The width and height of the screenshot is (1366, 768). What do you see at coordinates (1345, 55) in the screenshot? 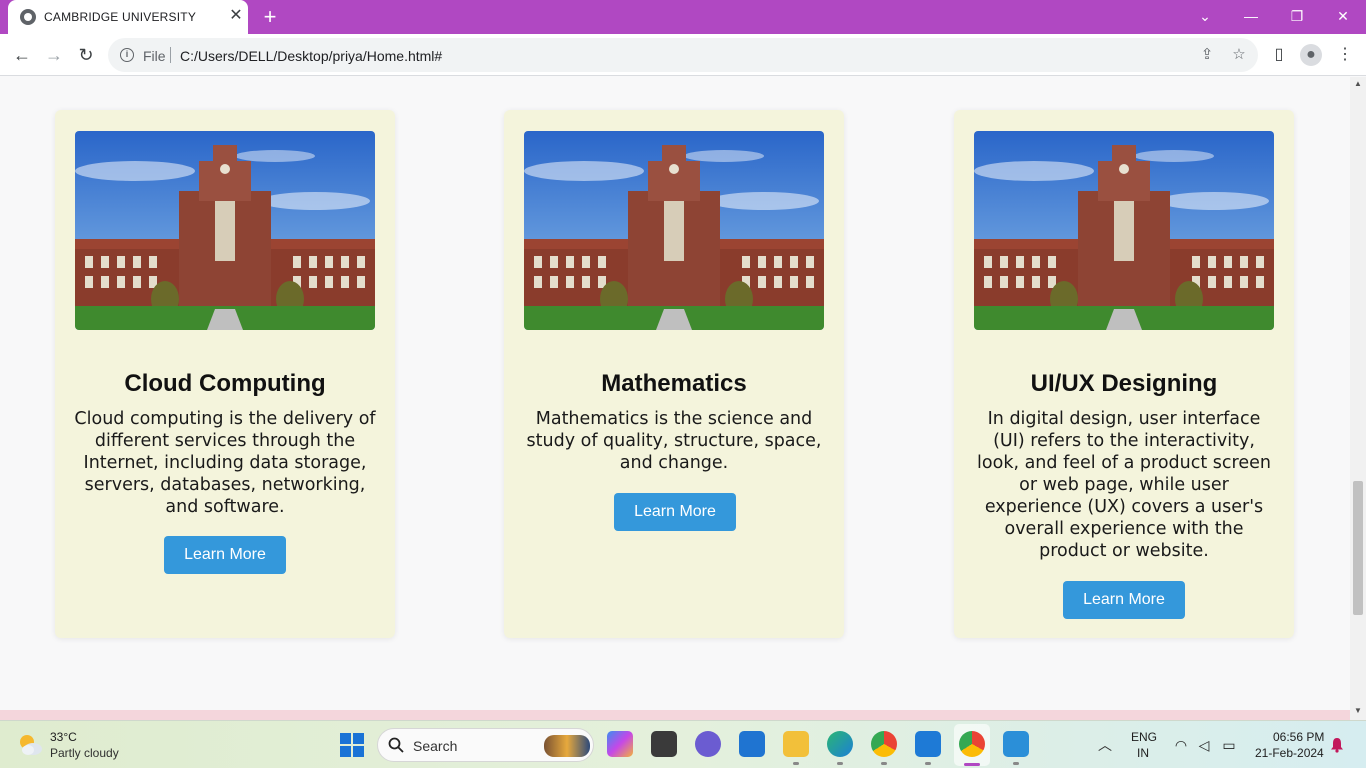
I see `menu-icon: ⋮` at bounding box center [1345, 55].